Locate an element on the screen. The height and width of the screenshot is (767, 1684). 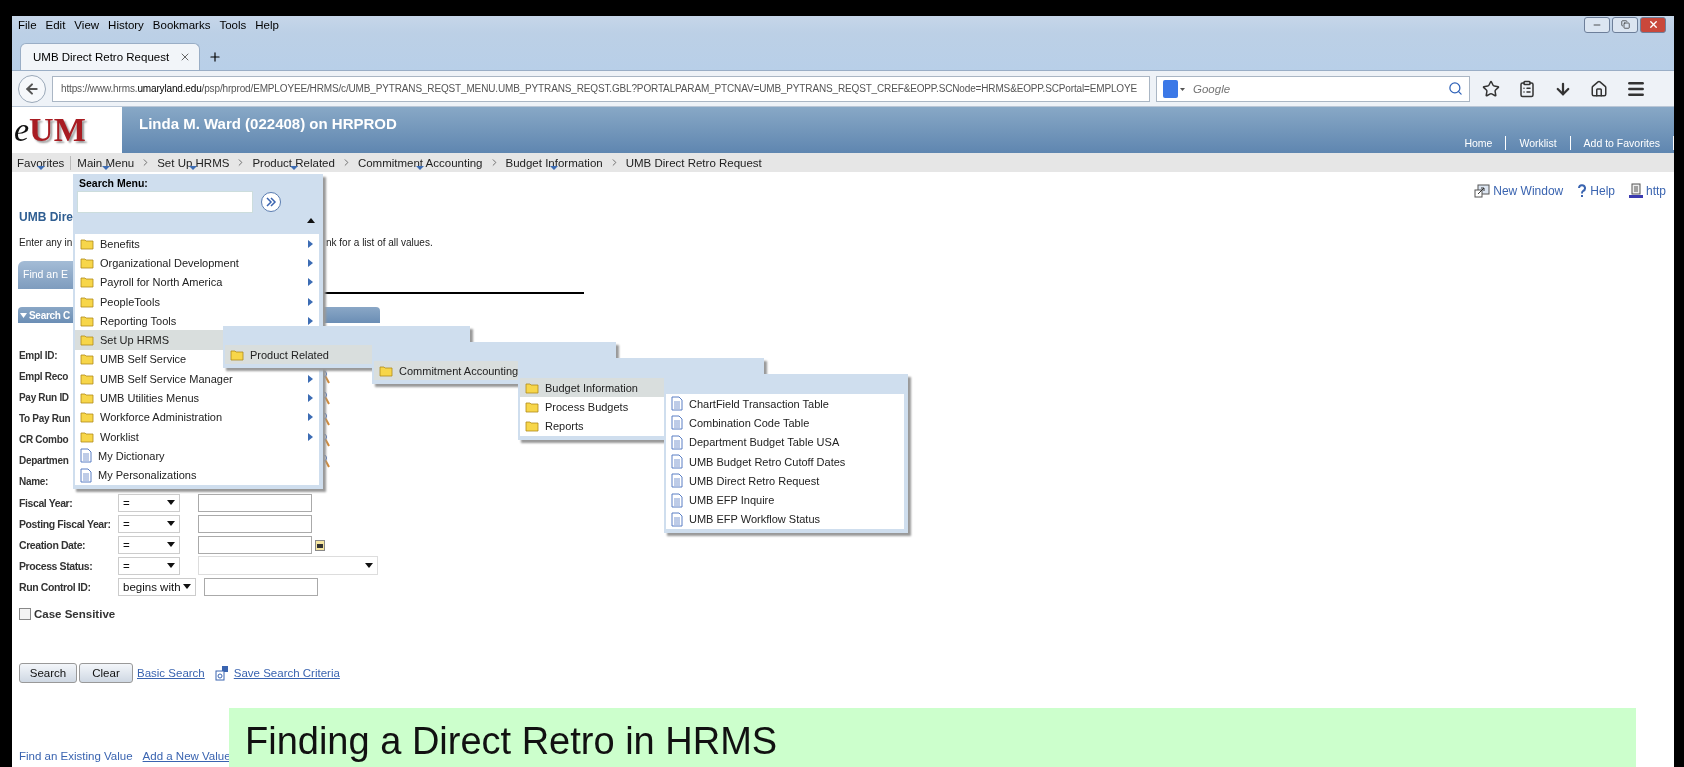
breadcrumb: Budget Information is located at coordinates (554, 162).